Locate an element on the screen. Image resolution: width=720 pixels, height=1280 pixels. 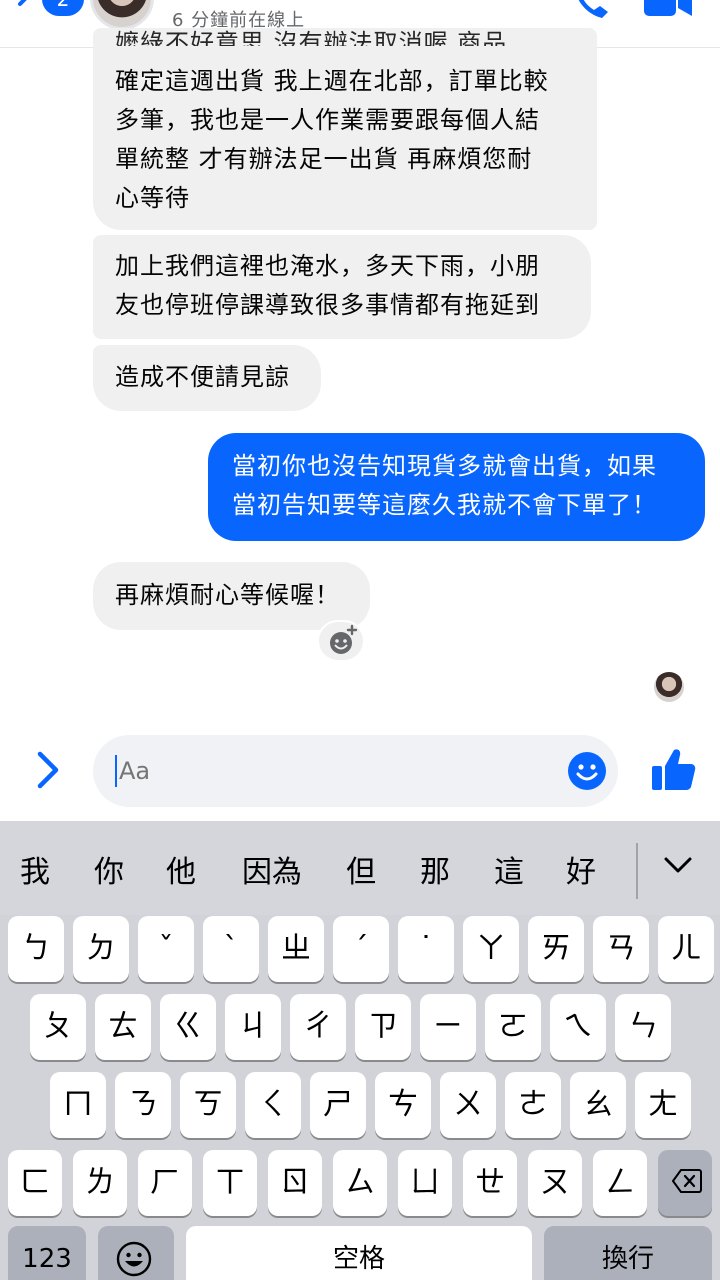
message-line: 加上我們這裡也淹水，多天下雨，小朋 is located at coordinates (327, 266).